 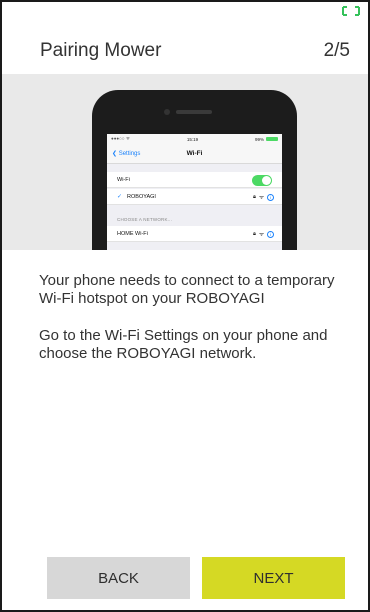 What do you see at coordinates (194, 180) in the screenshot?
I see `wifi-toggle-row: Wi-Fi` at bounding box center [194, 180].